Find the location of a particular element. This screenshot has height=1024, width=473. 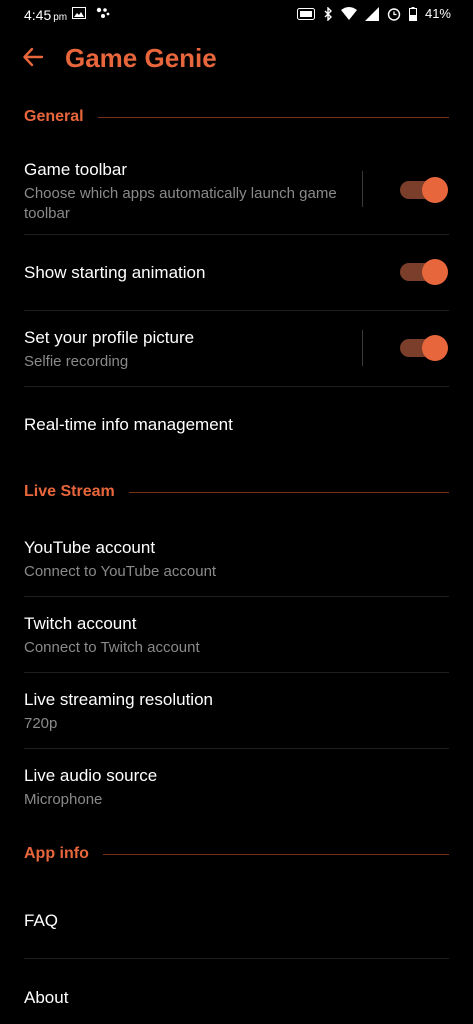

setting-title: YouTube account is located at coordinates (90, 547).